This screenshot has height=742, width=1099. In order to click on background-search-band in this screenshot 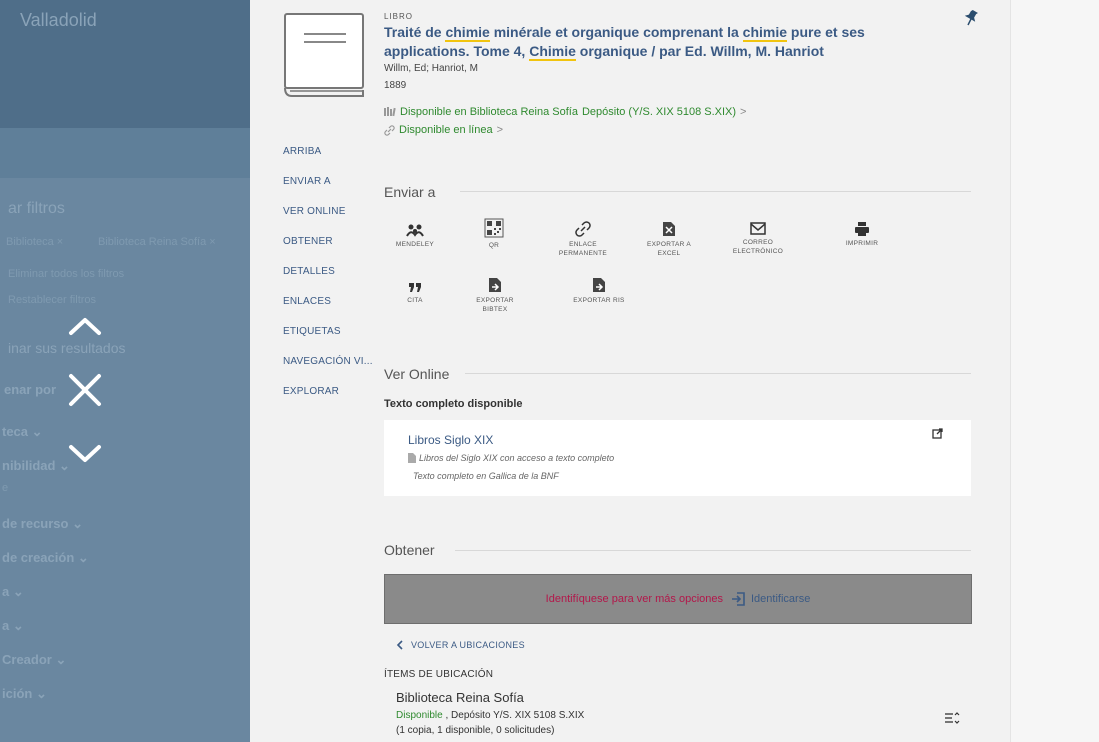, I will do `click(125, 153)`.